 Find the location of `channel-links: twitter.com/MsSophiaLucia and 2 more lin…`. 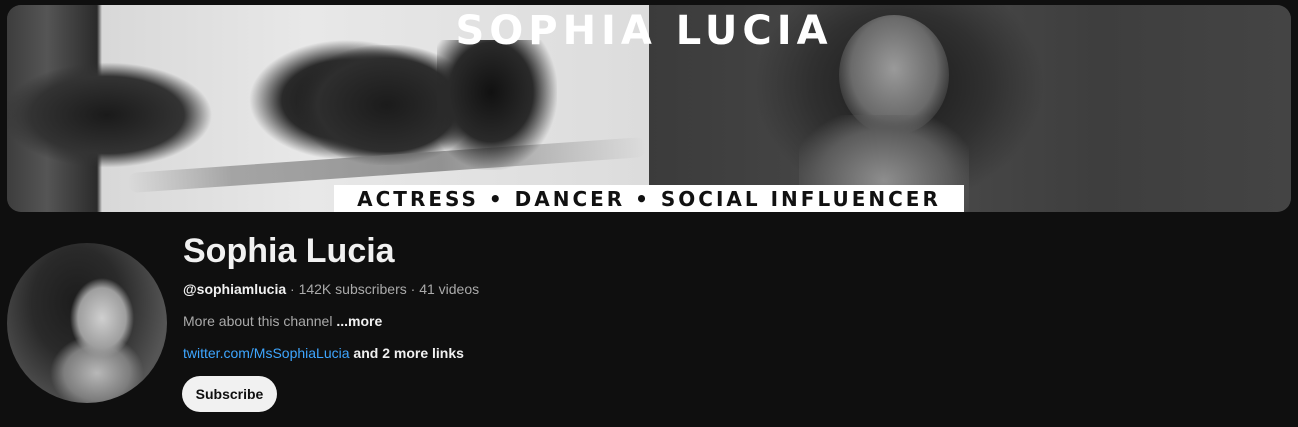

channel-links: twitter.com/MsSophiaLucia and 2 more lin… is located at coordinates (323, 353).